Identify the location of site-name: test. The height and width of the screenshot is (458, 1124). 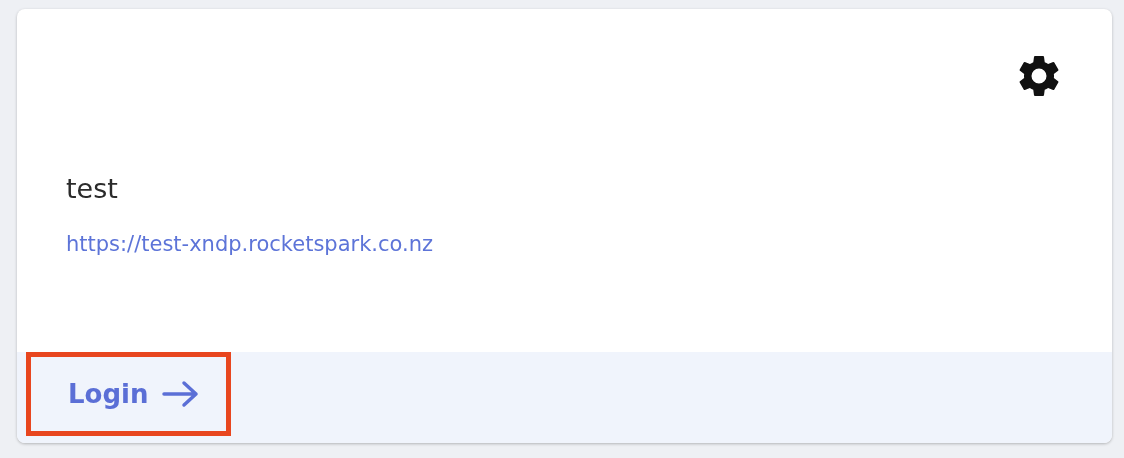
(92, 188).